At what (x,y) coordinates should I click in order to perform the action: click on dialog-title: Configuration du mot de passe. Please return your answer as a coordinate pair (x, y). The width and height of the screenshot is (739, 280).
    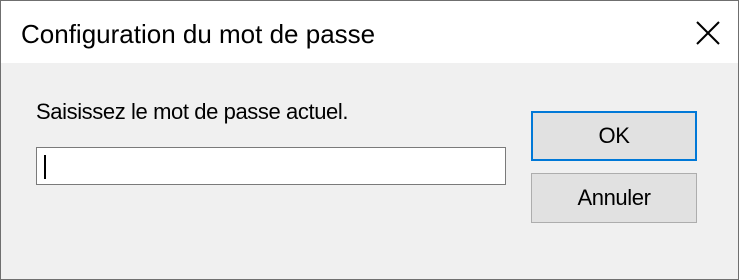
    Looking at the image, I should click on (198, 34).